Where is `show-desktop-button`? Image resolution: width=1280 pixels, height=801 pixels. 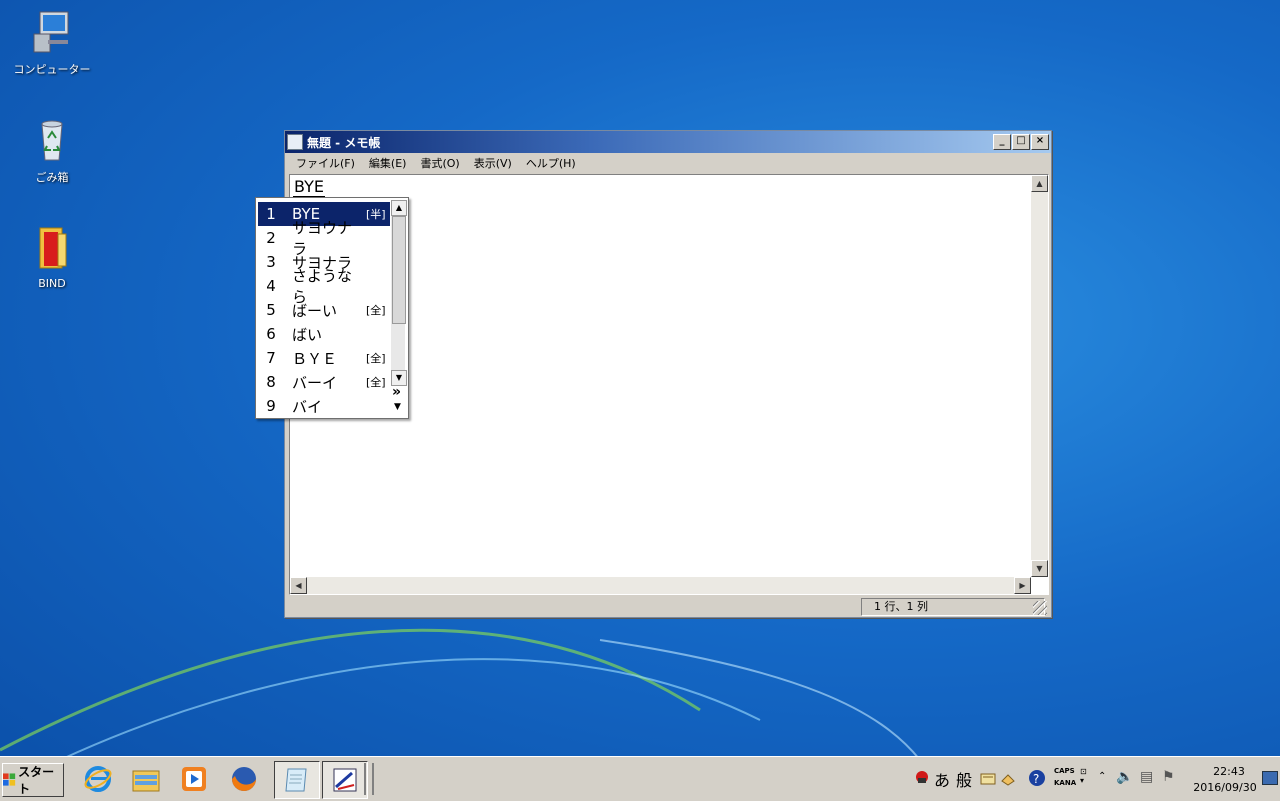
show-desktop-button is located at coordinates (1270, 778).